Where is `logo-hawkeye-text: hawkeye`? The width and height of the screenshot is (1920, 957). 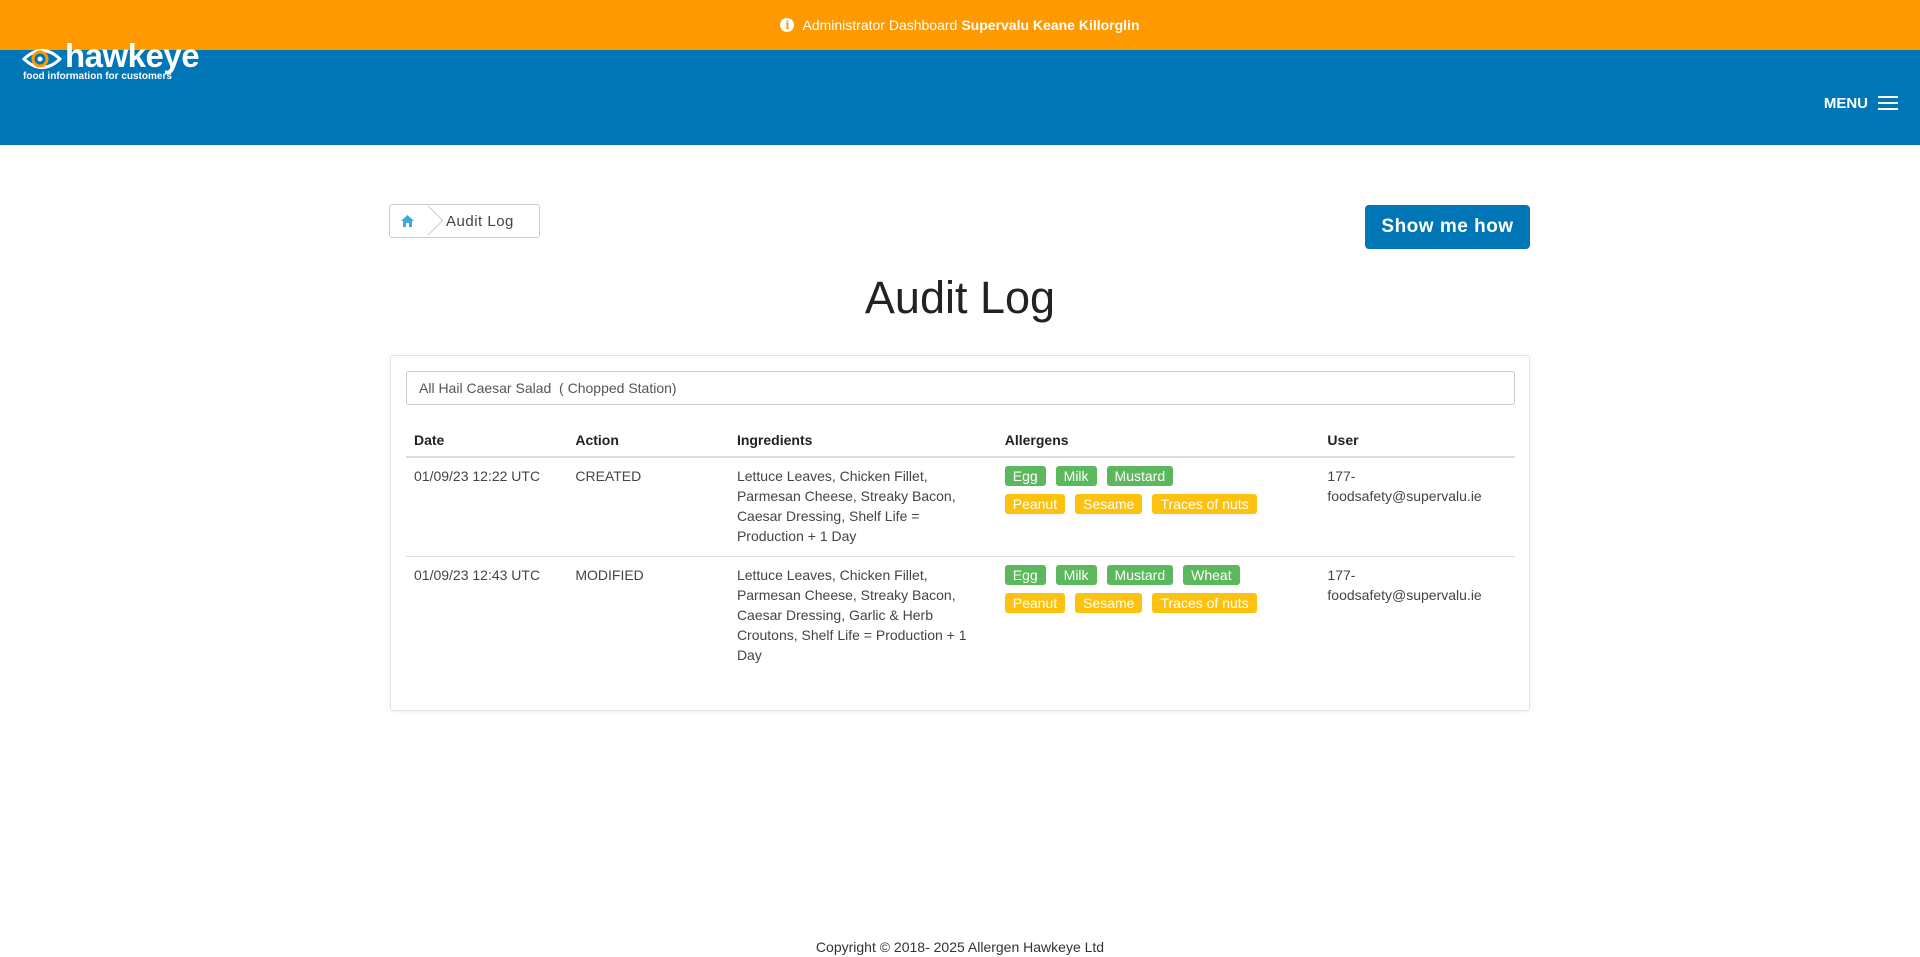 logo-hawkeye-text: hawkeye is located at coordinates (132, 55).